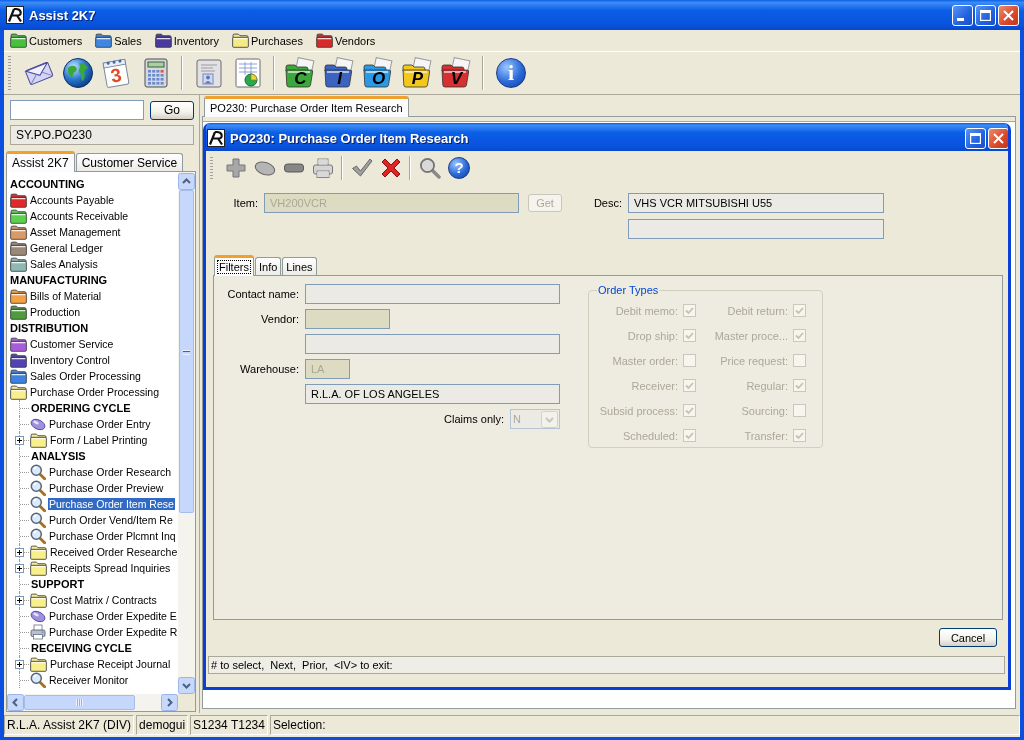 Image resolution: width=1024 pixels, height=740 pixels. What do you see at coordinates (99, 440) in the screenshot?
I see `tree-item: Form / Label Printing` at bounding box center [99, 440].